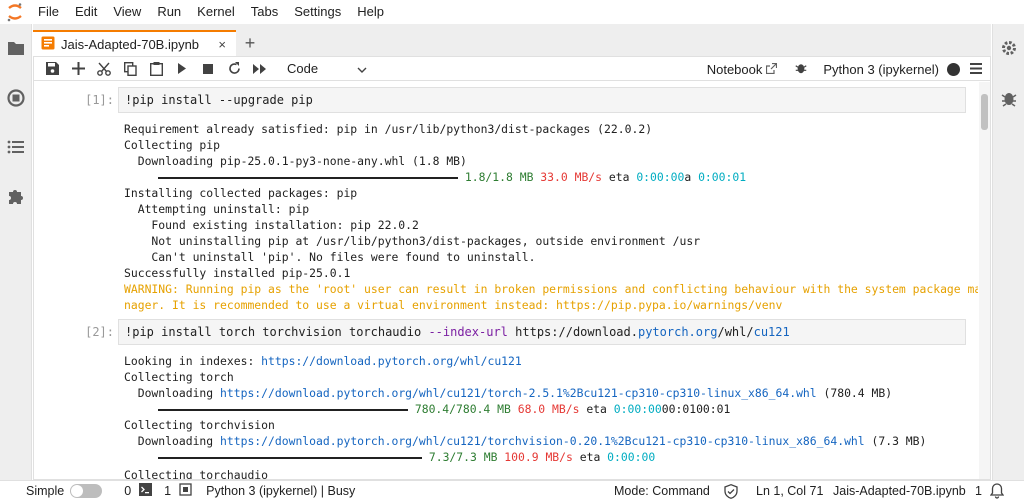 This screenshot has width=1024, height=502. I want to click on tab-bar: Jais-Adapted-70B.ipynb × +, so click(148, 43).